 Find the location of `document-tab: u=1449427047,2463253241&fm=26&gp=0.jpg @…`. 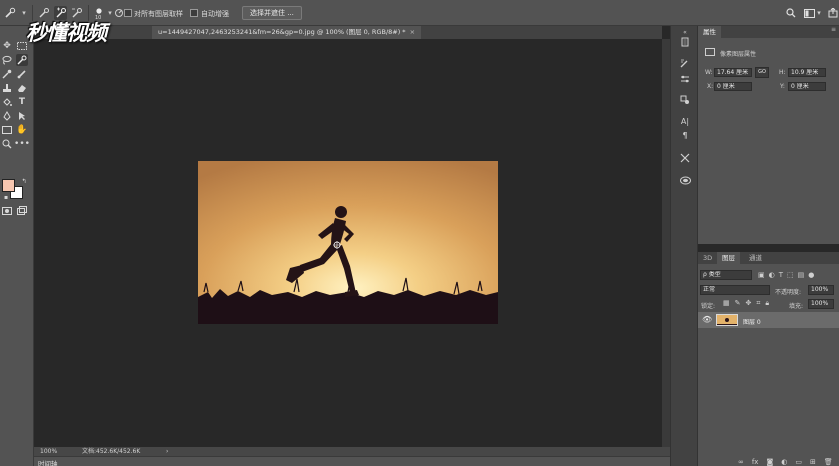

document-tab: u=1449427047,2463253241&fm=26&gp=0.jpg @… is located at coordinates (287, 32).